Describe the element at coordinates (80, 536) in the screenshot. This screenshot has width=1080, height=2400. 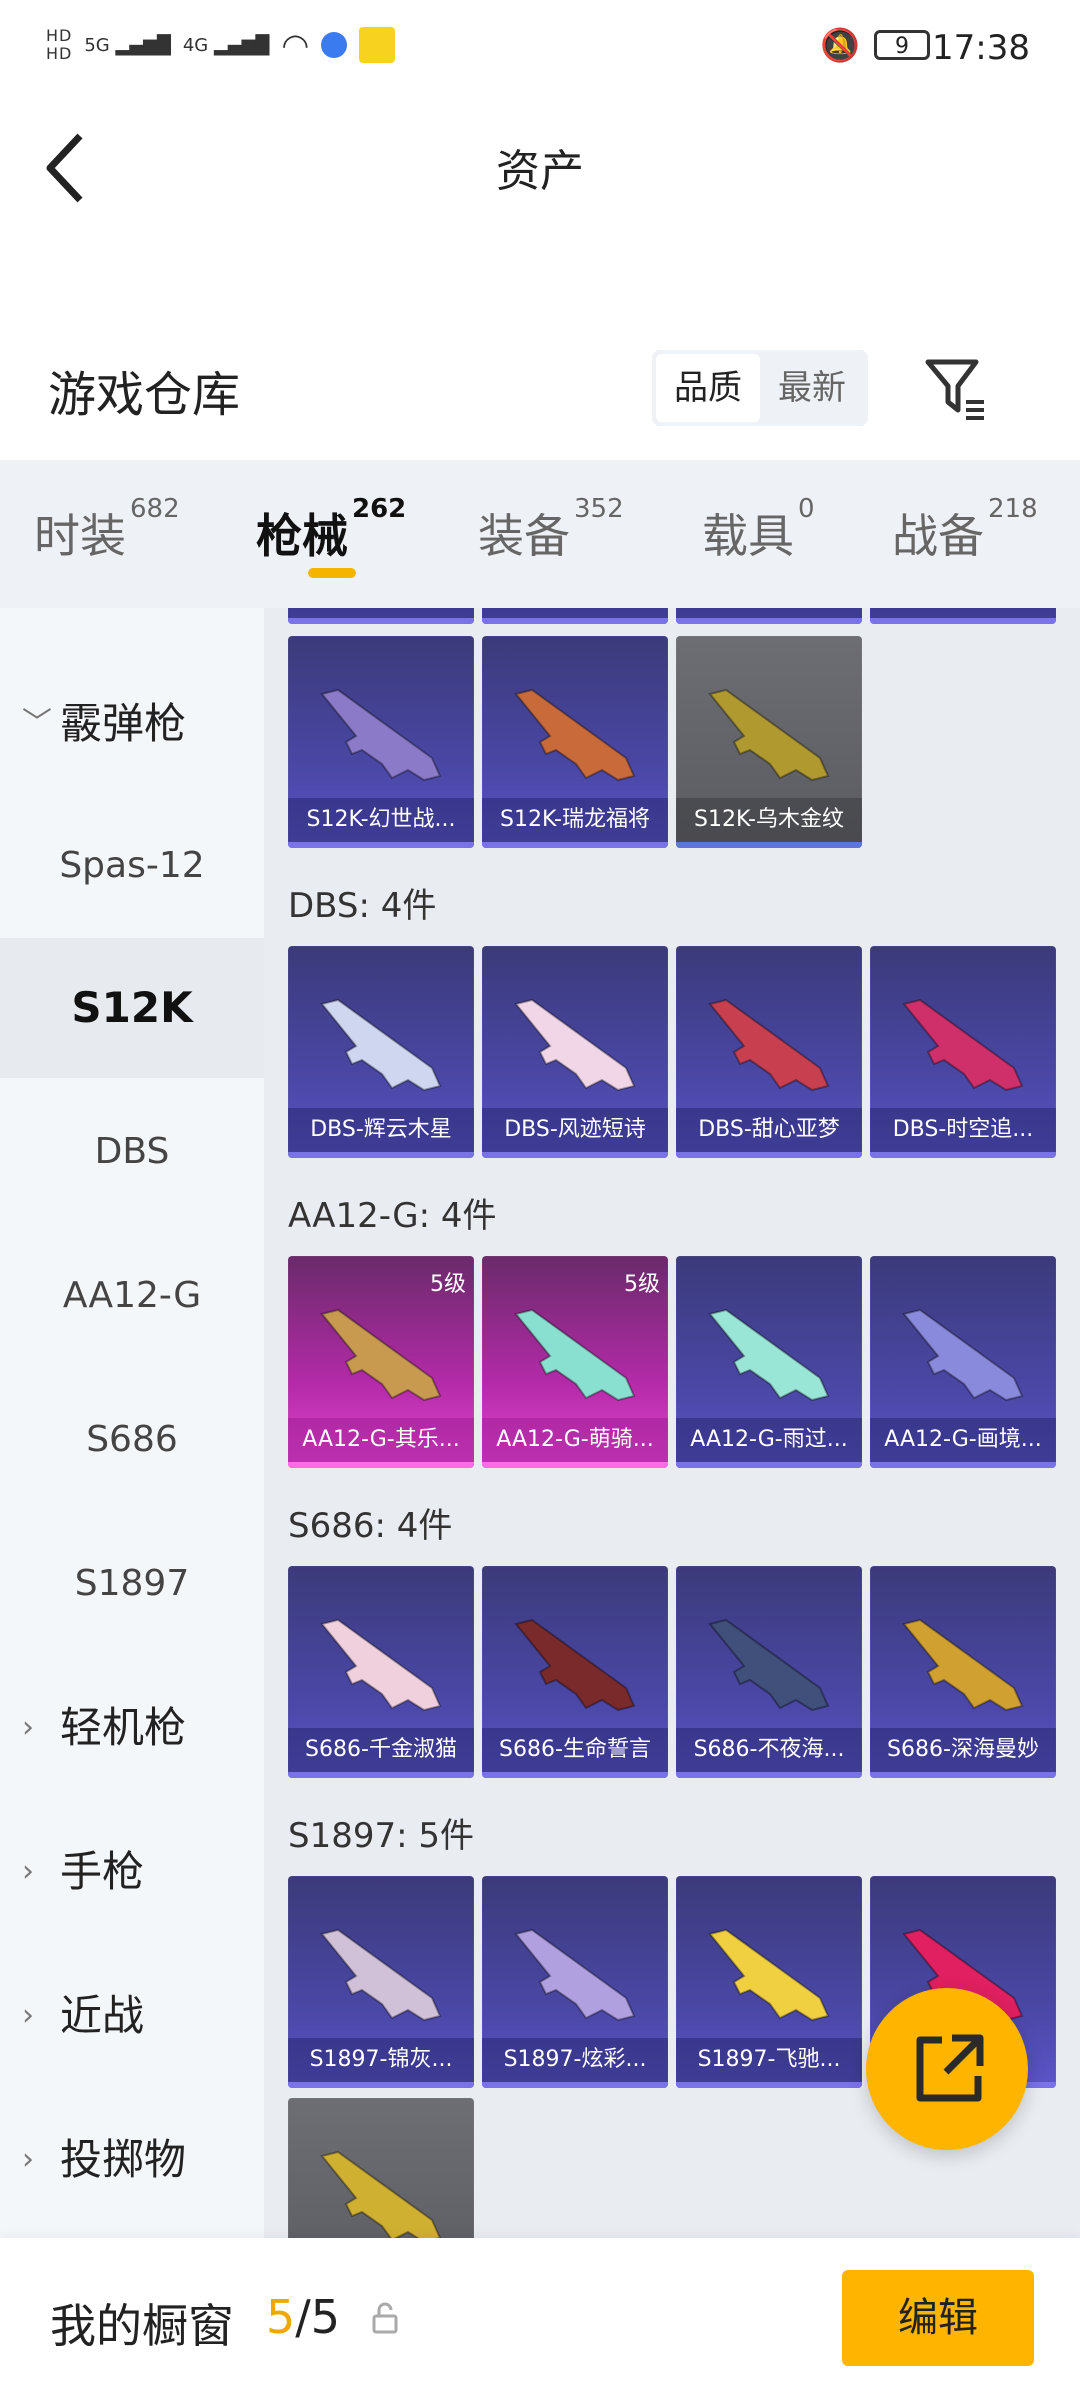
I see `tab-label: 时装` at that location.